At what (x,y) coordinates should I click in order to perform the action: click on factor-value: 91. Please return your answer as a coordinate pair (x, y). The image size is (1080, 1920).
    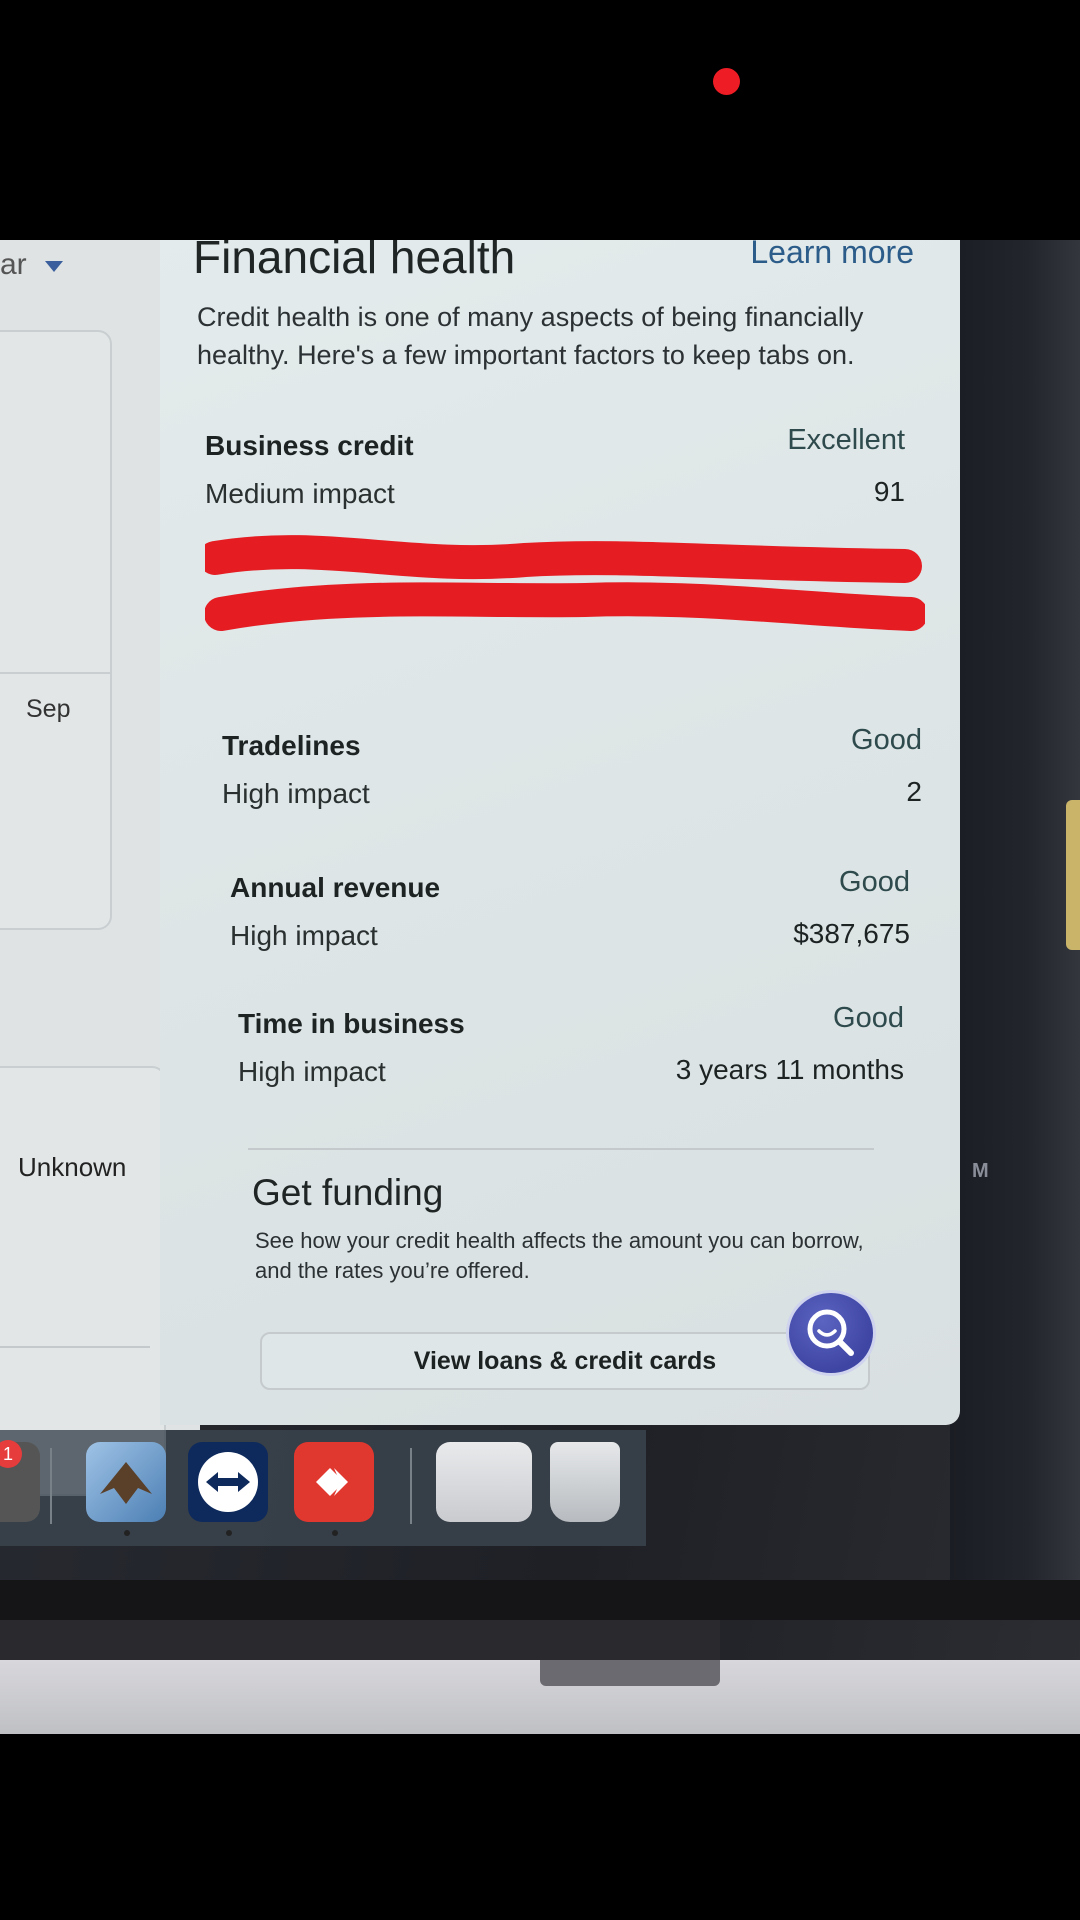
    Looking at the image, I should click on (889, 491).